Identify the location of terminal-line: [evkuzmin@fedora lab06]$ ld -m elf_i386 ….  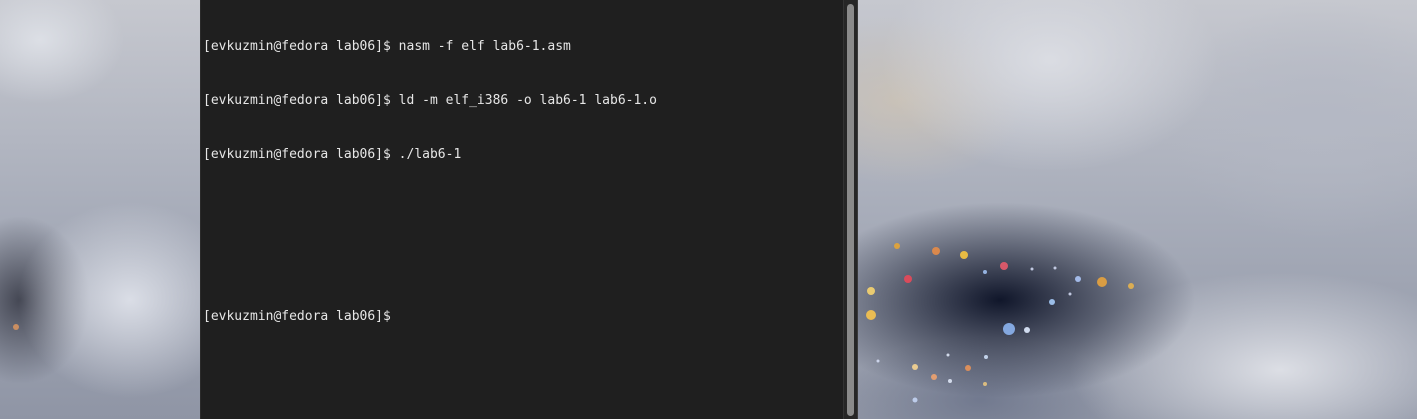
(430, 100).